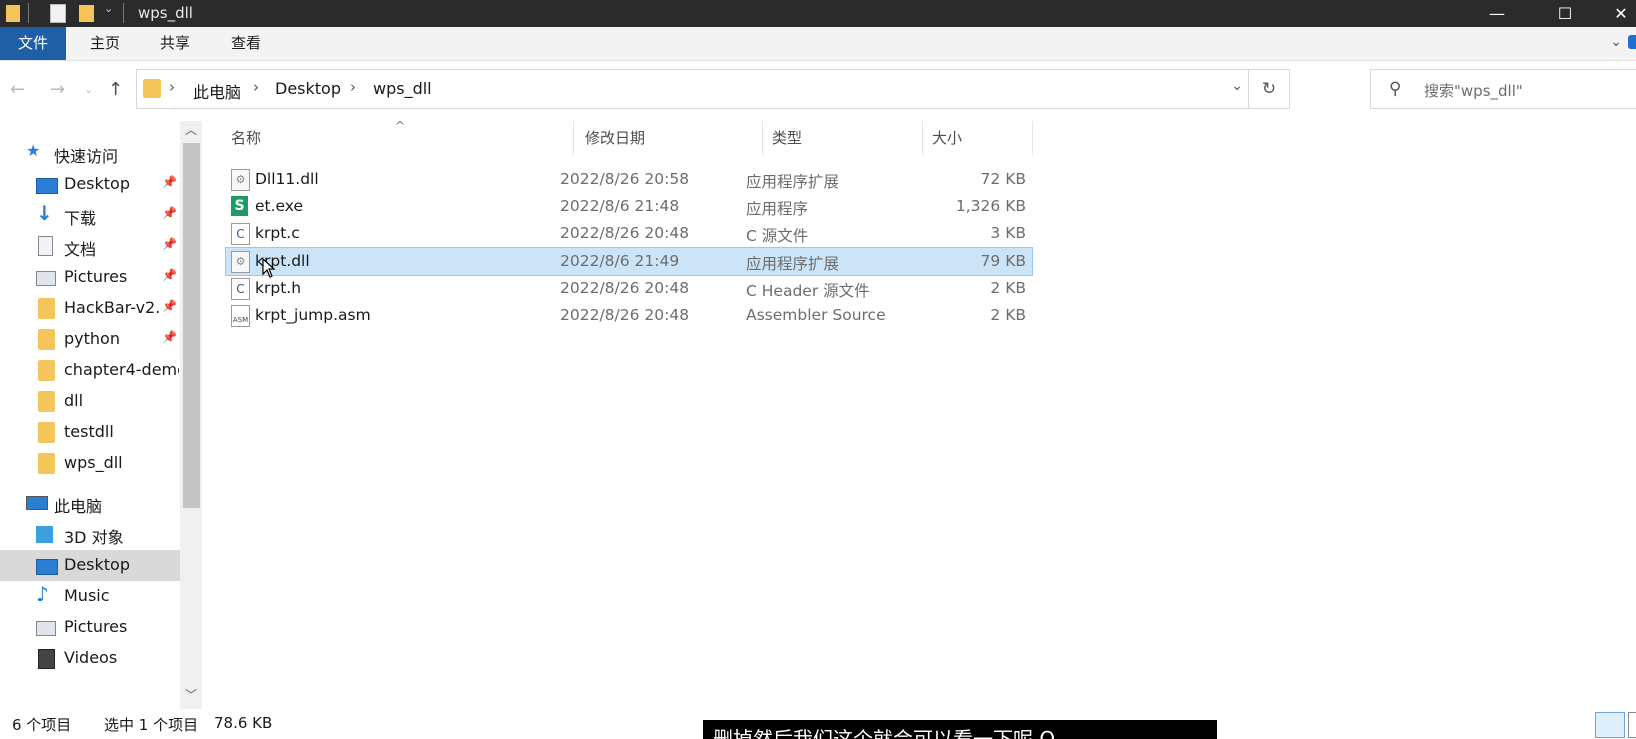 Image resolution: width=1636 pixels, height=739 pixels. Describe the element at coordinates (1003, 261) in the screenshot. I see `file-size: 79 KB` at that location.